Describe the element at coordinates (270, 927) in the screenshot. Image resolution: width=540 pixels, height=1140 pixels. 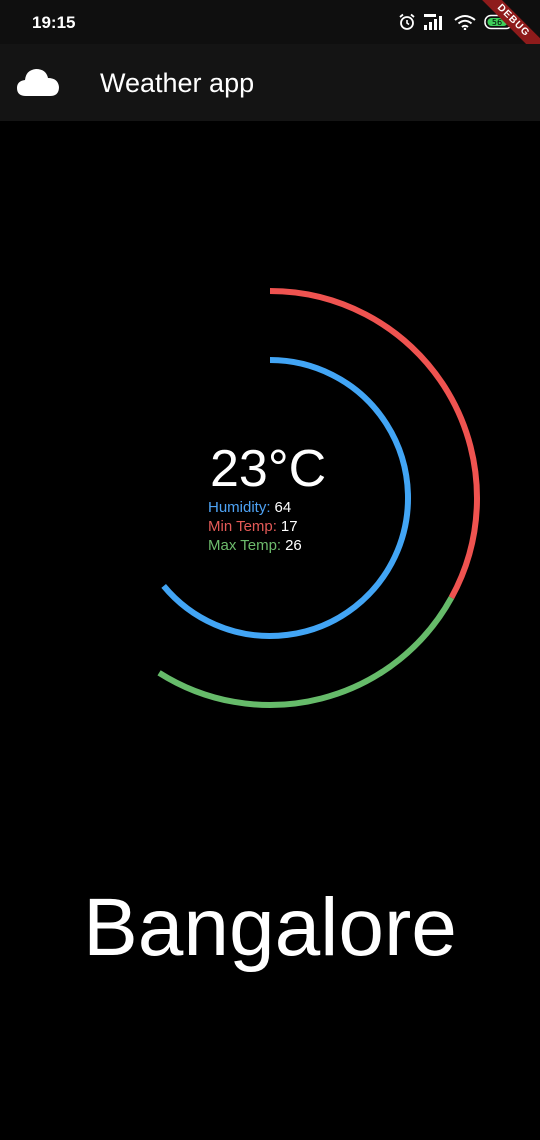
I see `city-name: Bangalore` at that location.